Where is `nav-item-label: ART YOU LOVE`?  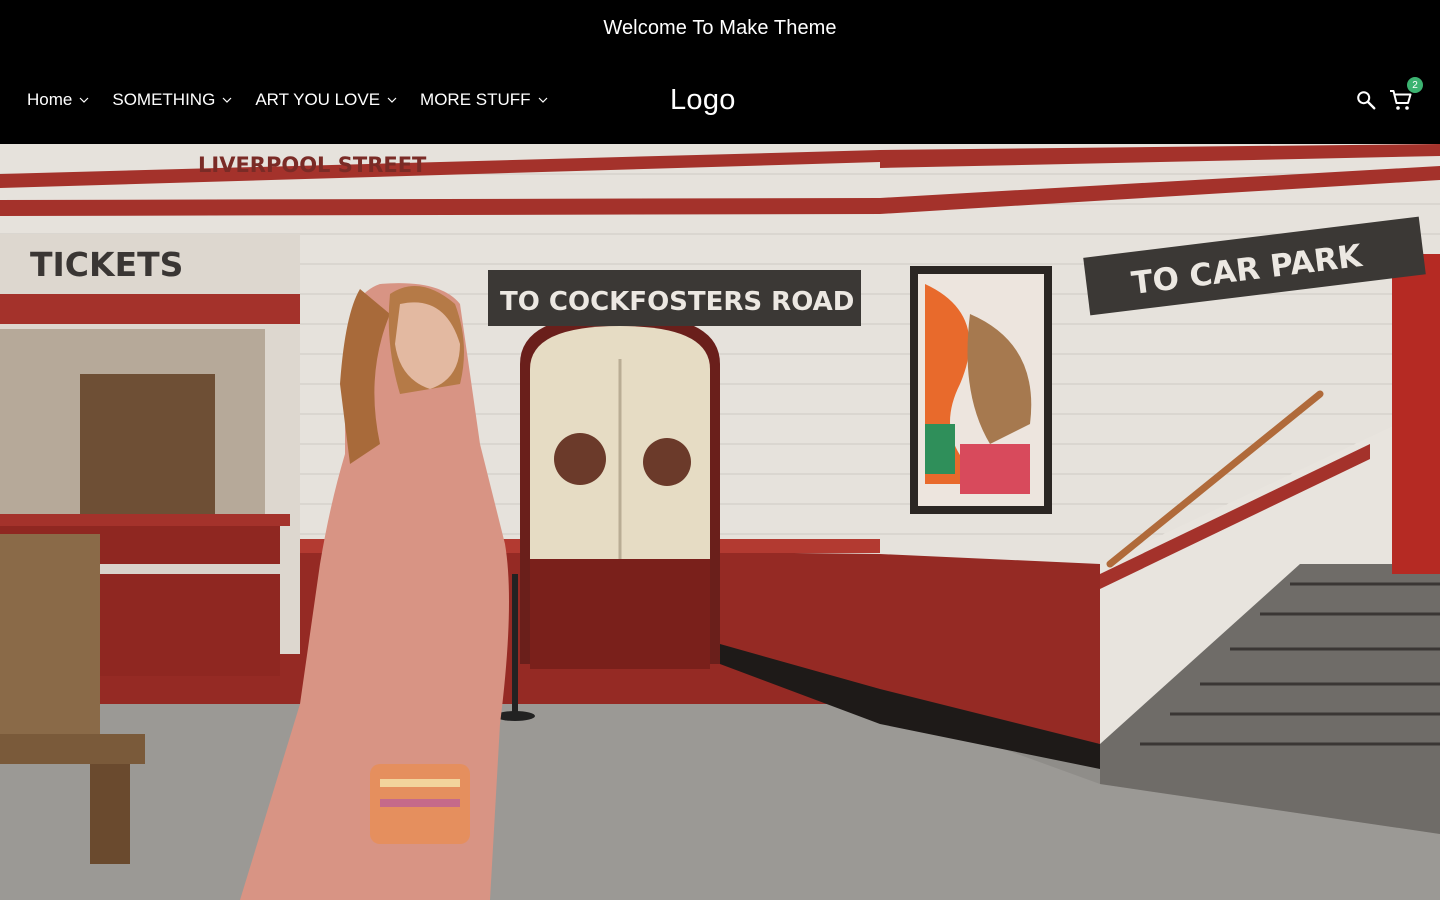
nav-item-label: ART YOU LOVE is located at coordinates (318, 99).